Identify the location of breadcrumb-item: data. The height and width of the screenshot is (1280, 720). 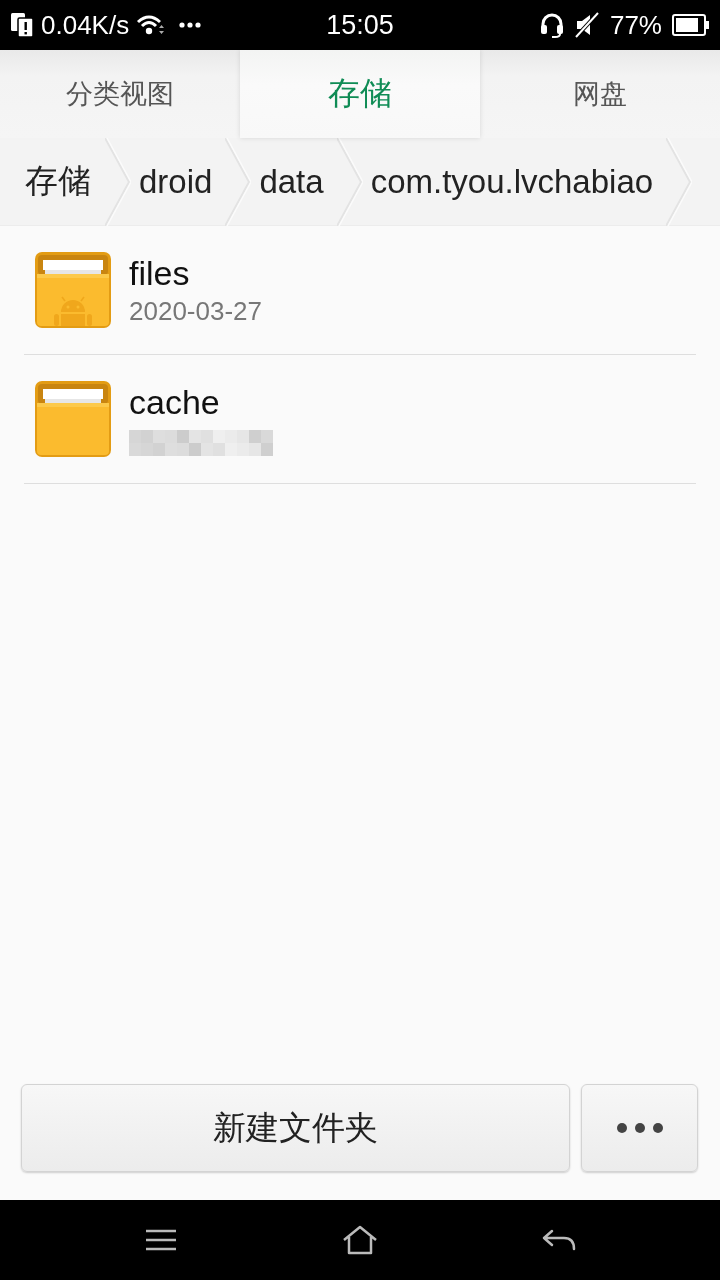
(294, 181).